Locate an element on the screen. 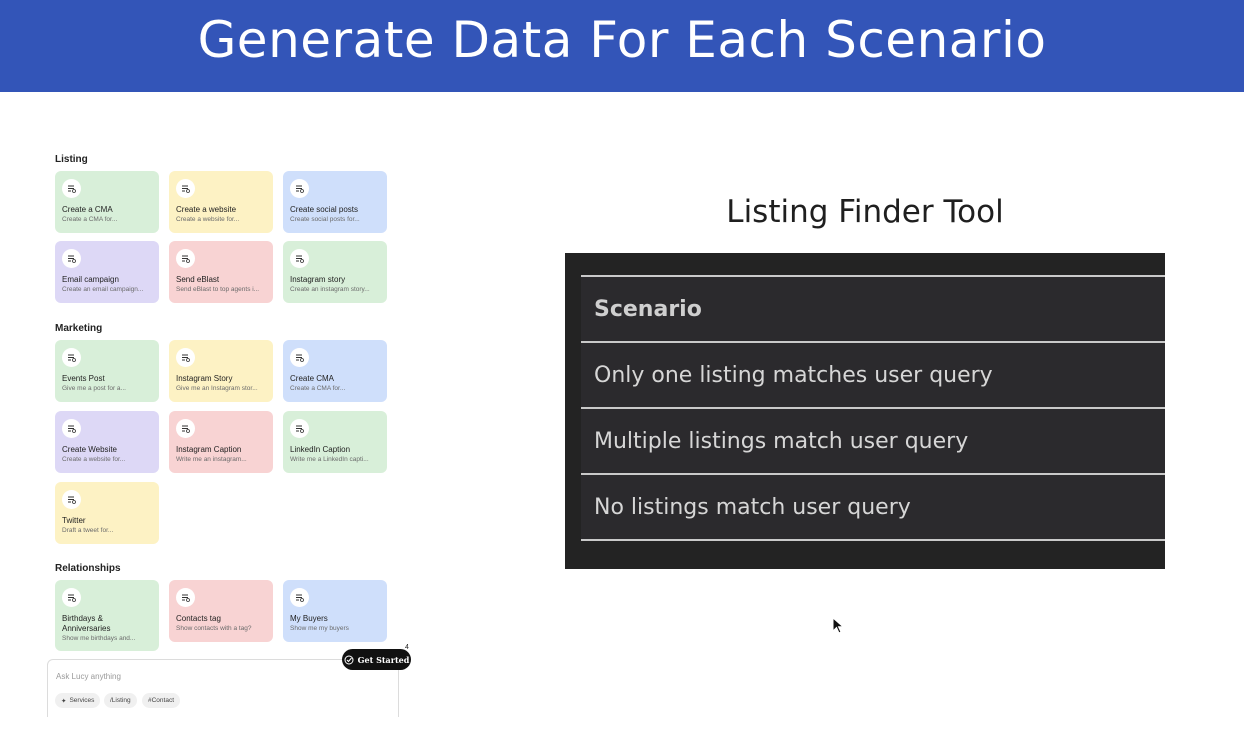  scenario-row: No listings match user query is located at coordinates (873, 508).